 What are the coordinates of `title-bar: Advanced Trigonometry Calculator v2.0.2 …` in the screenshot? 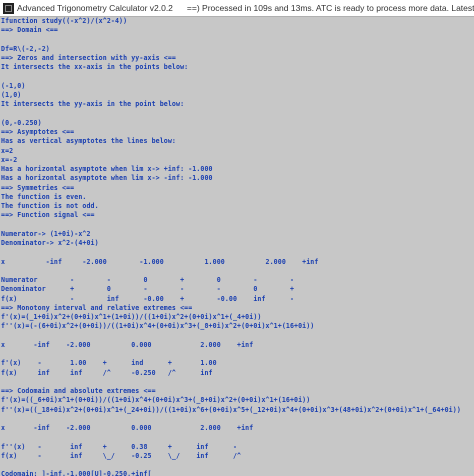 It's located at (237, 8).